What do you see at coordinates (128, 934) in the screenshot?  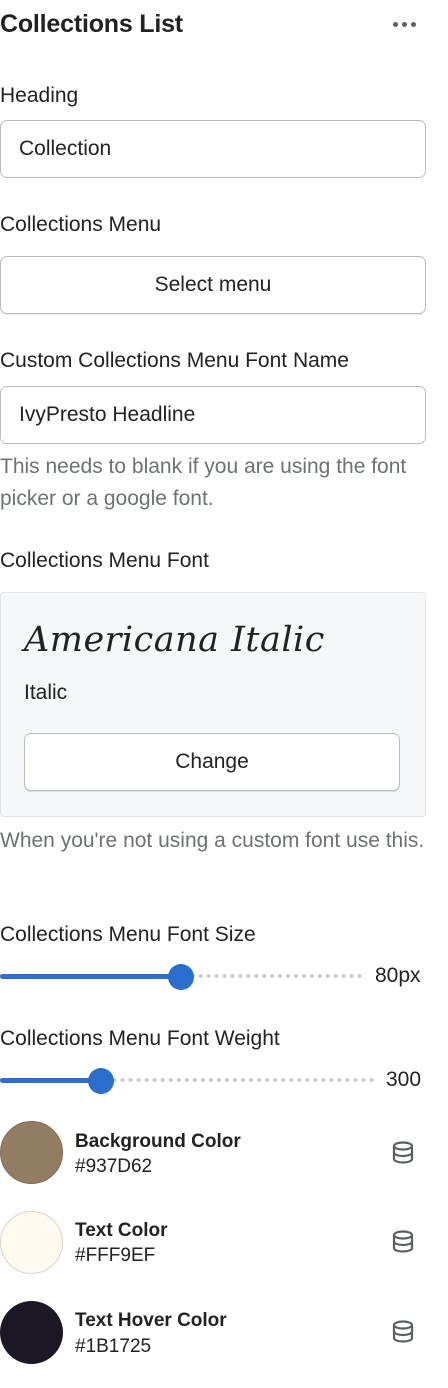 I see `font-size-label: Collections Menu Font Size` at bounding box center [128, 934].